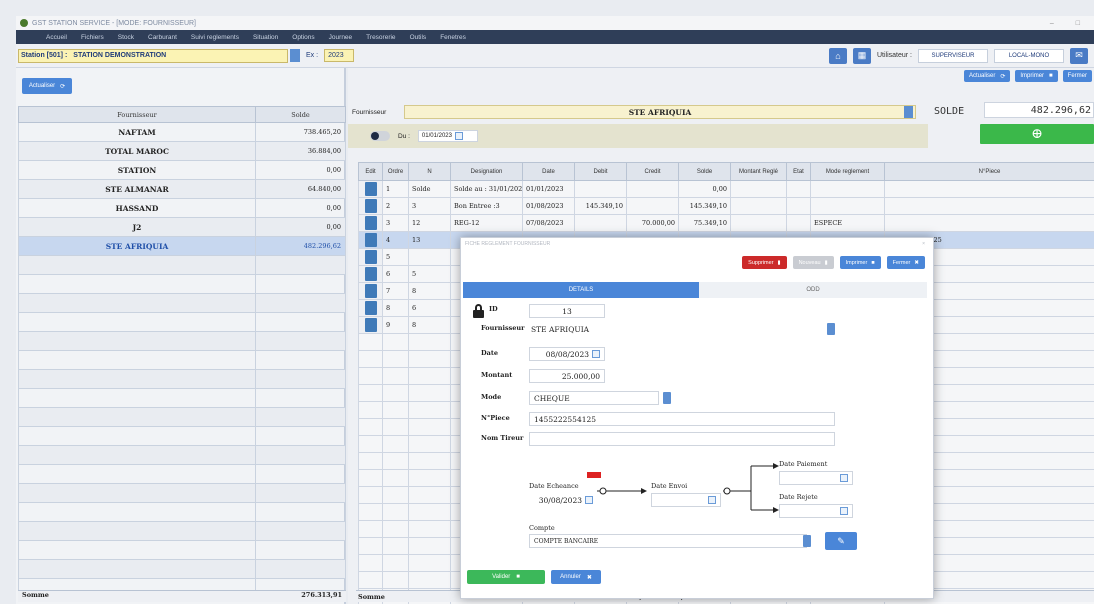  What do you see at coordinates (182, 208) in the screenshot?
I see `supplier-row: HASSAND 0,00` at bounding box center [182, 208].